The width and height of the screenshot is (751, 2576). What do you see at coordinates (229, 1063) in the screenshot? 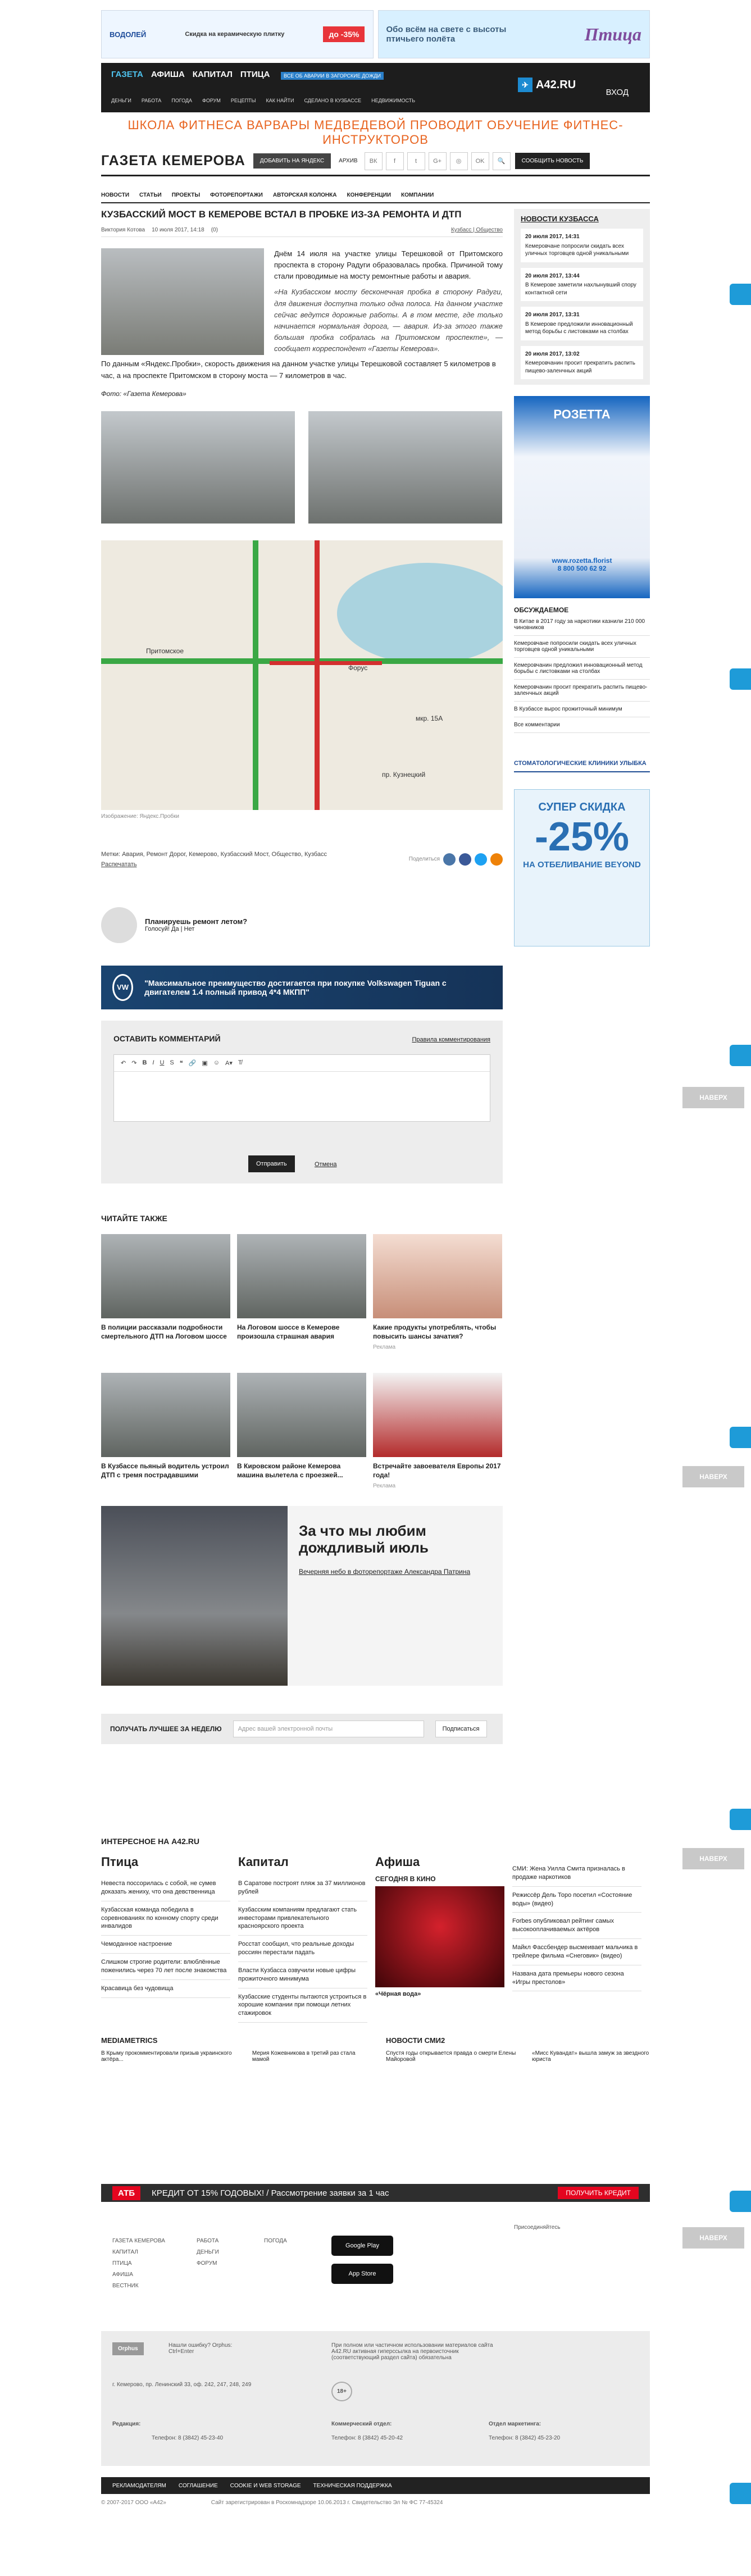
I see `color-icon: A▾` at bounding box center [229, 1063].